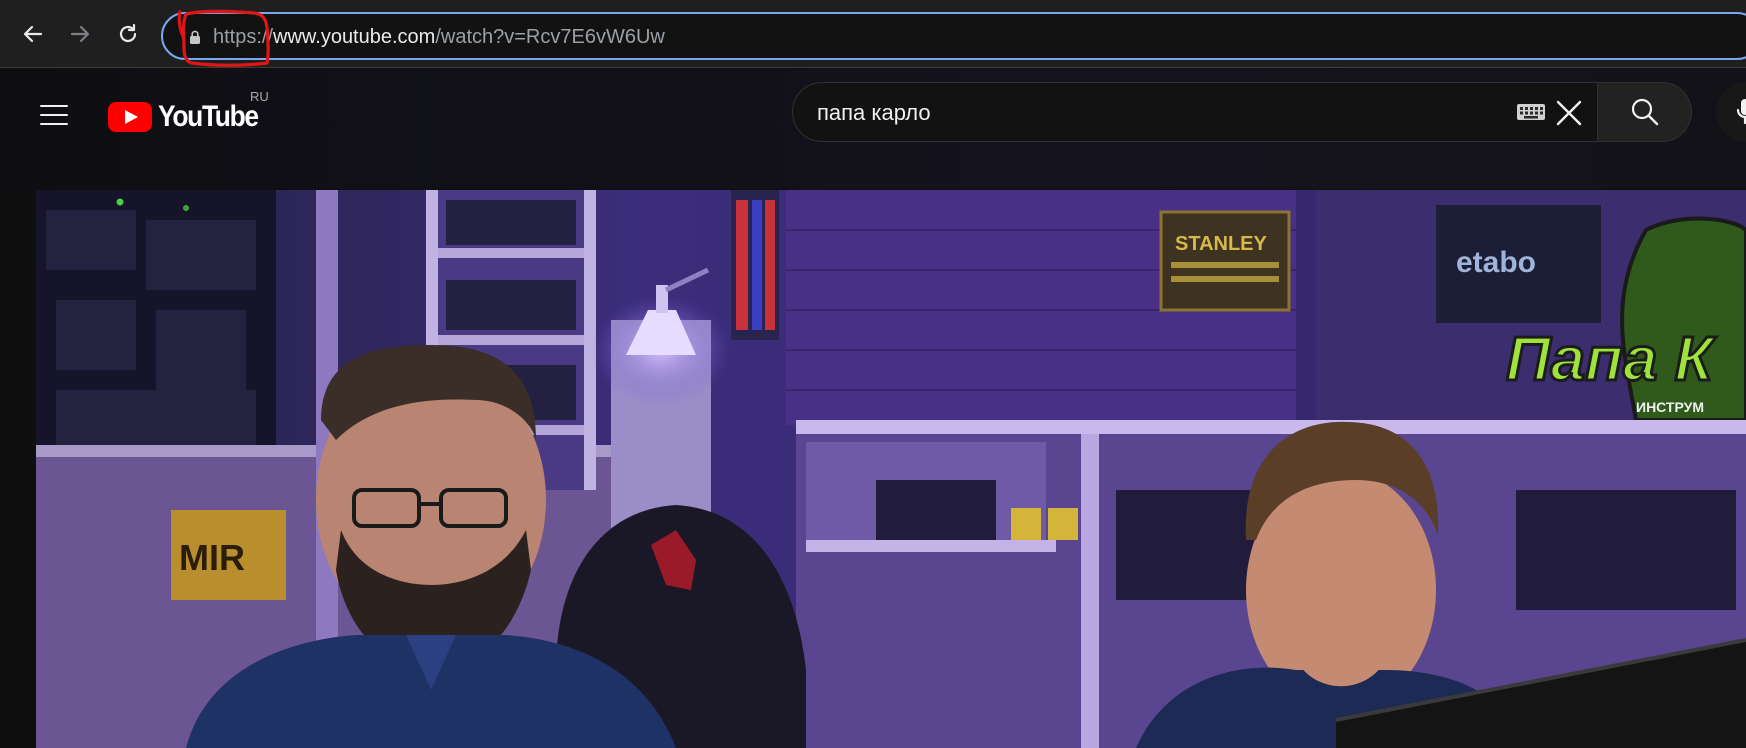 The image size is (1746, 748). I want to click on channel-logo-text: Папа К, so click(1611, 359).